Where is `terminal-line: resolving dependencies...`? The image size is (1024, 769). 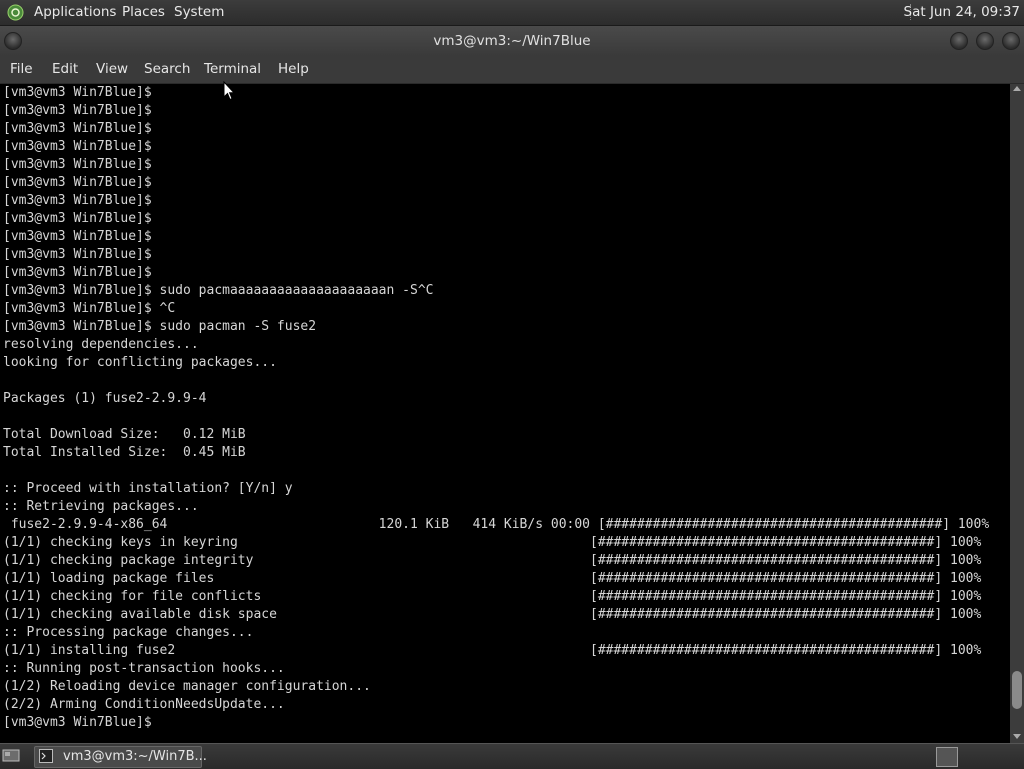 terminal-line: resolving dependencies... is located at coordinates (101, 344).